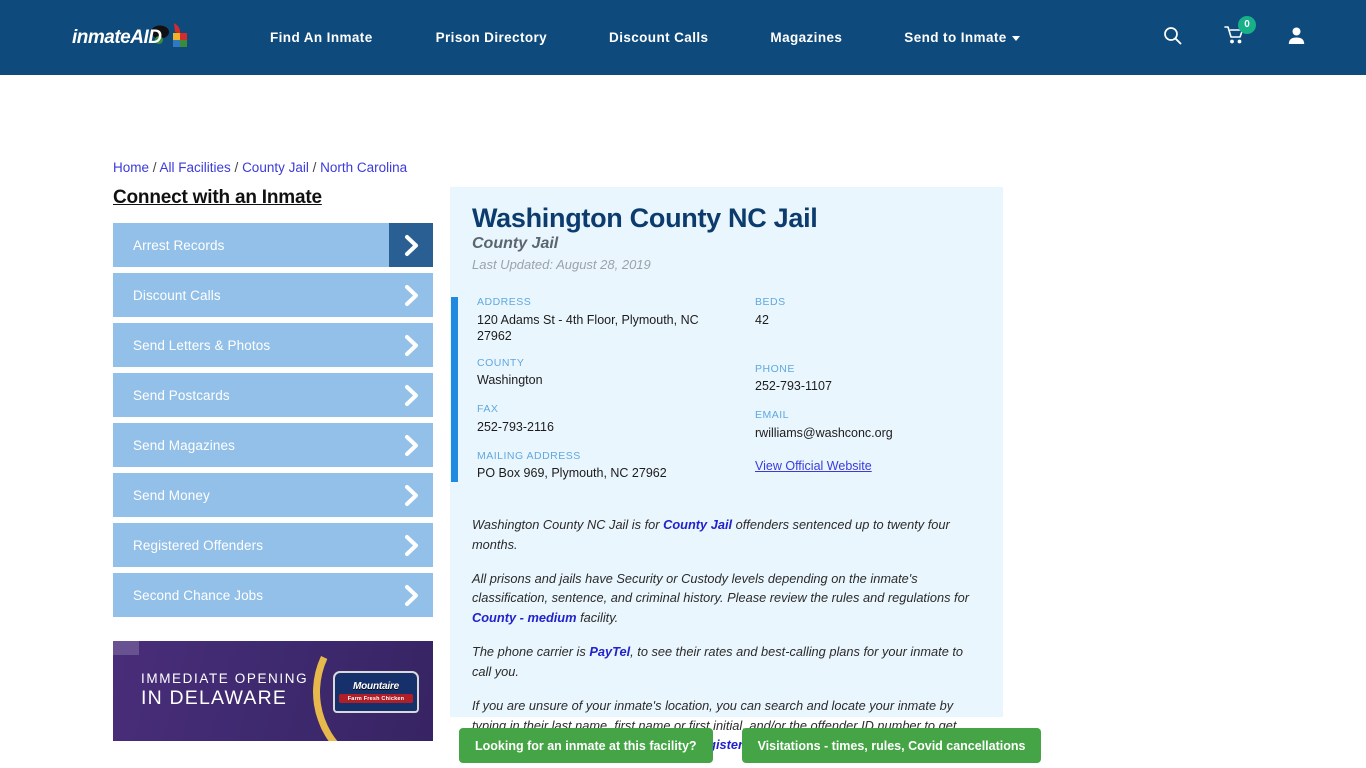 The image size is (1366, 768). I want to click on sidebar-item-arrest-records: Arrest Records, so click(273, 245).